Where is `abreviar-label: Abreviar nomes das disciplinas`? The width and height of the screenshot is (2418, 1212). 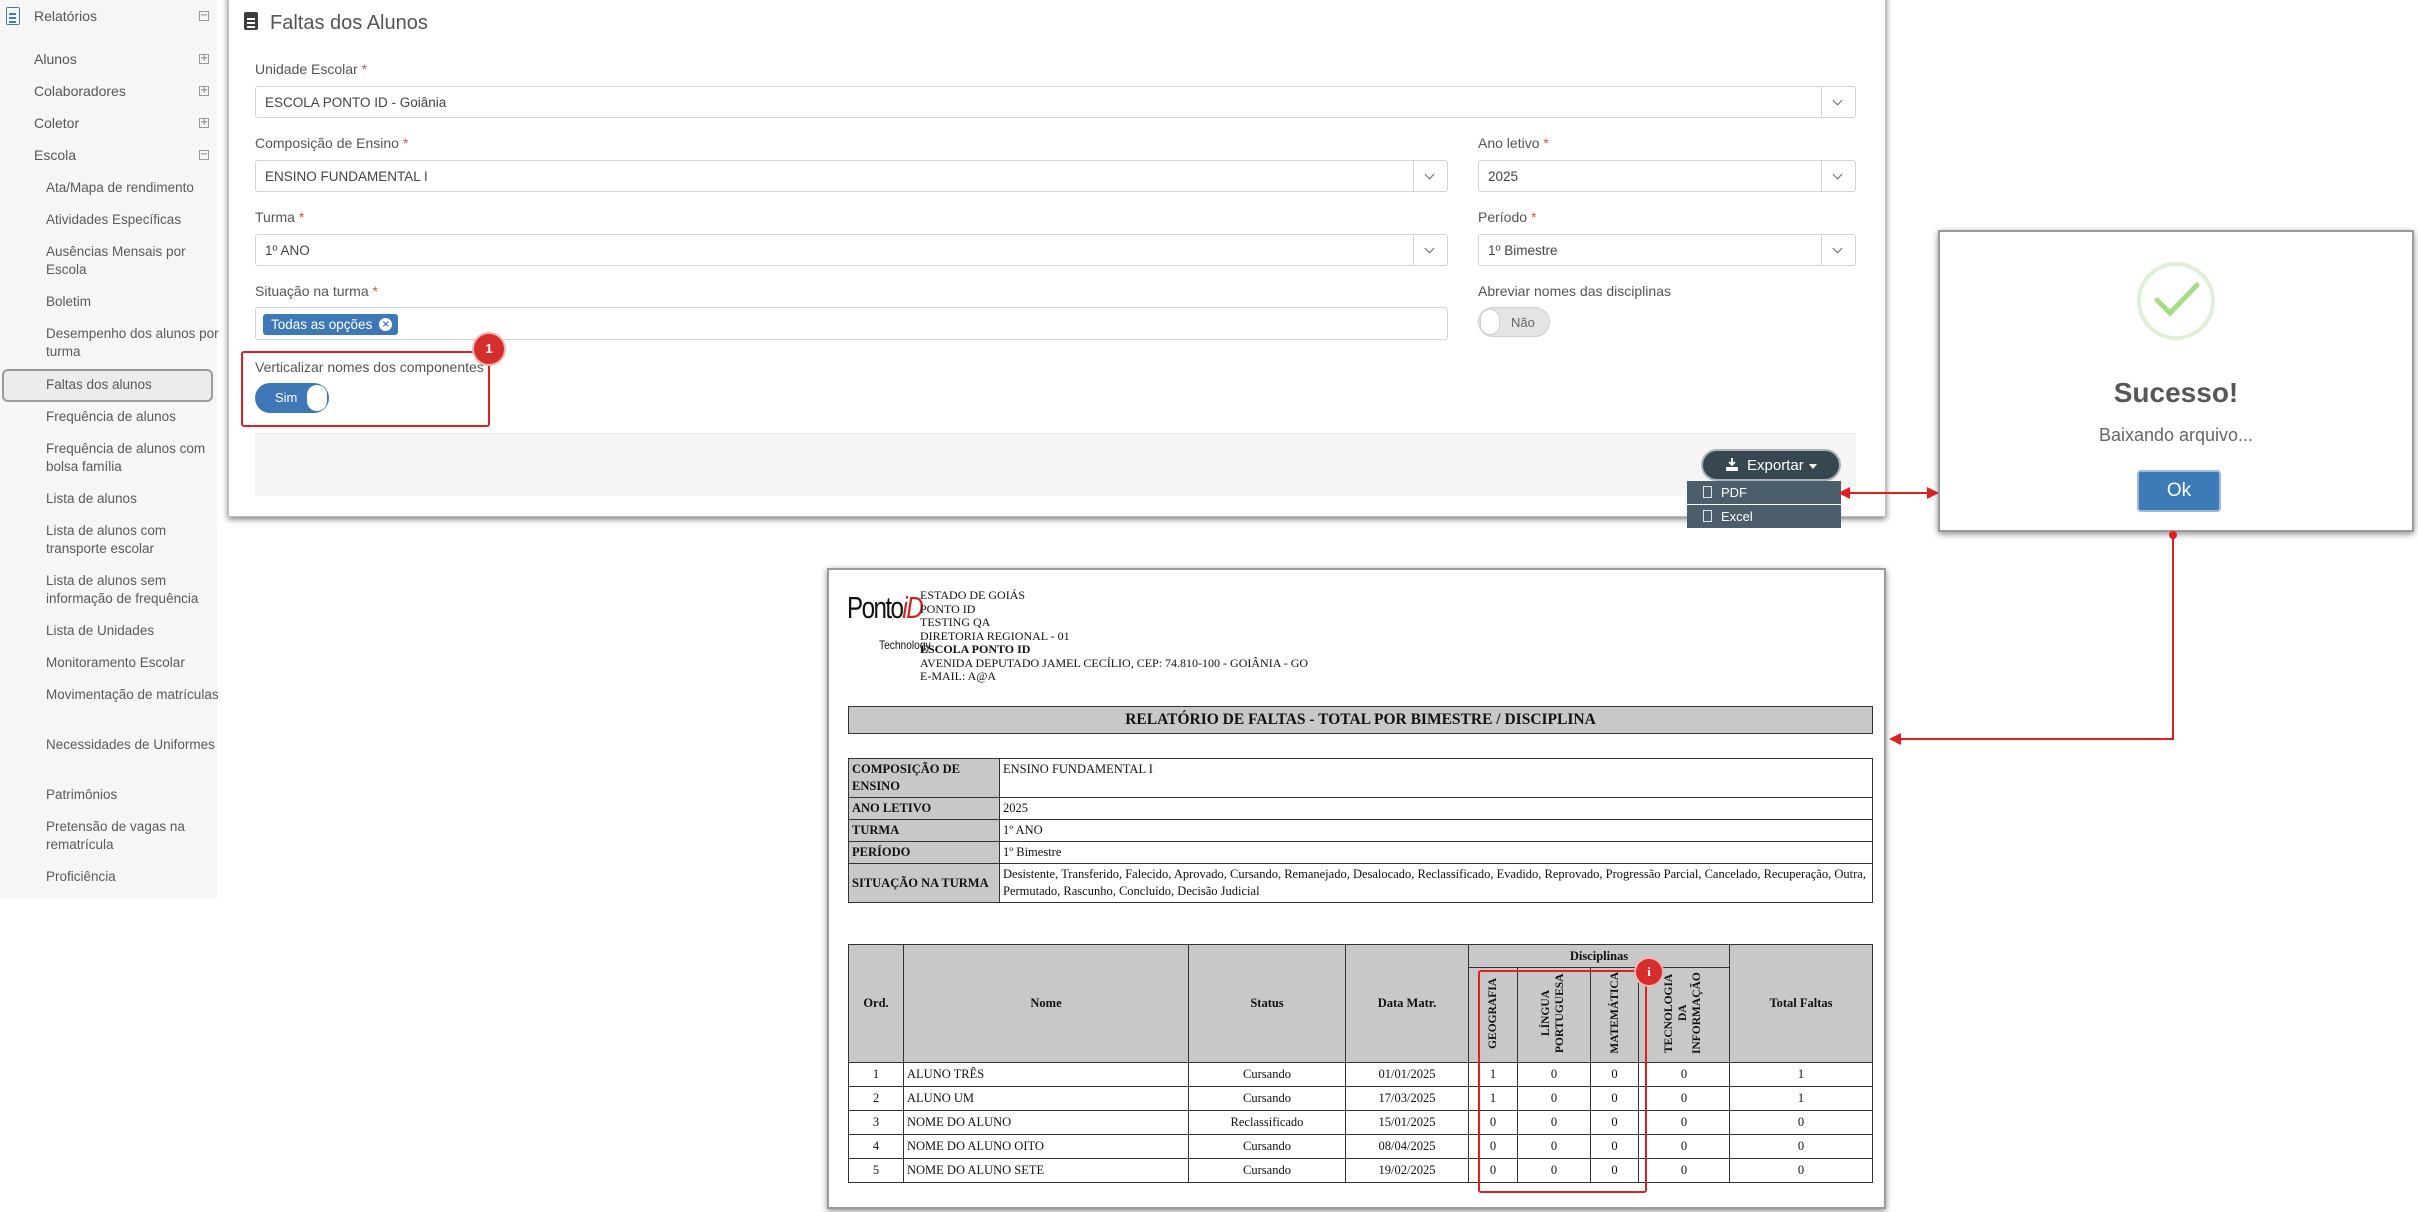 abreviar-label: Abreviar nomes das disciplinas is located at coordinates (1574, 291).